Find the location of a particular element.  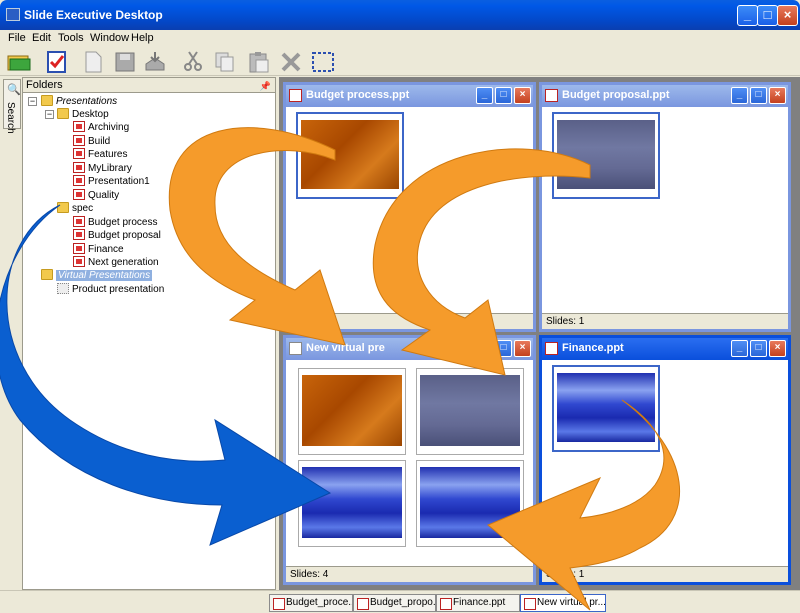

window-new-virtual-presentation: New virtual pre _ □ × Slides: 4 is located at coordinates (409, 460).